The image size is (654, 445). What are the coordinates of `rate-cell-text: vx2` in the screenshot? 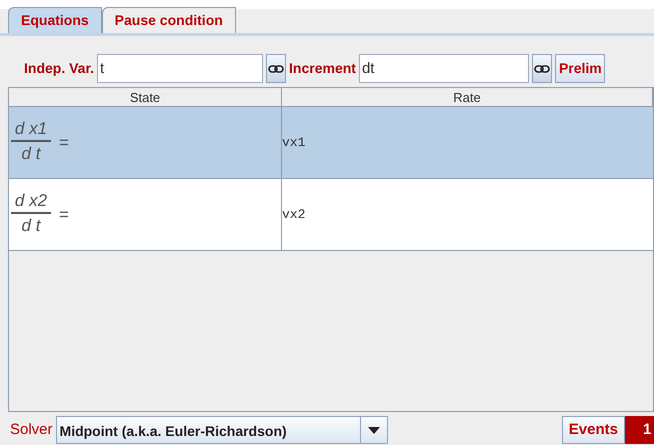 It's located at (294, 215).